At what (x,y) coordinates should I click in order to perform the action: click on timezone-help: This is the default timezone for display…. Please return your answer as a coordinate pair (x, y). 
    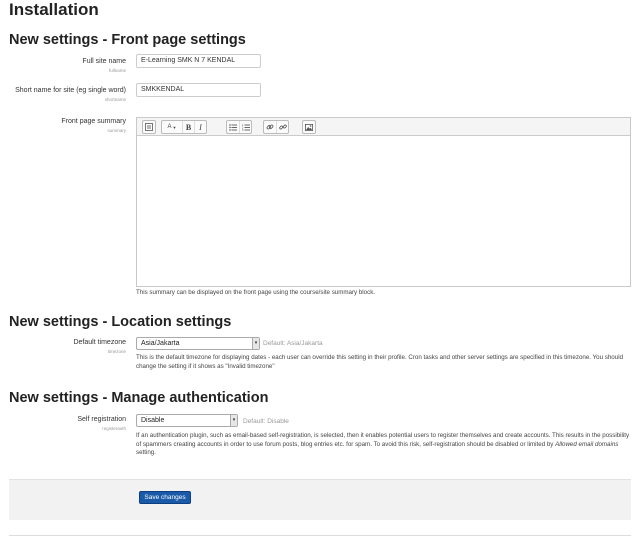
    Looking at the image, I should click on (380, 362).